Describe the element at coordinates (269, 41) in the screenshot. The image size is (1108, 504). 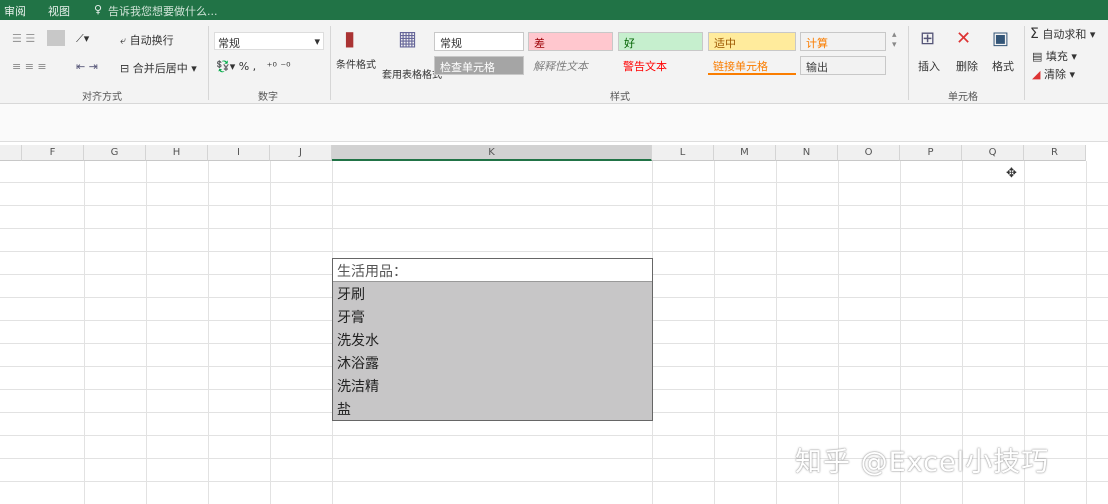
I see `number-format-dropdown: 常规 ▾` at that location.